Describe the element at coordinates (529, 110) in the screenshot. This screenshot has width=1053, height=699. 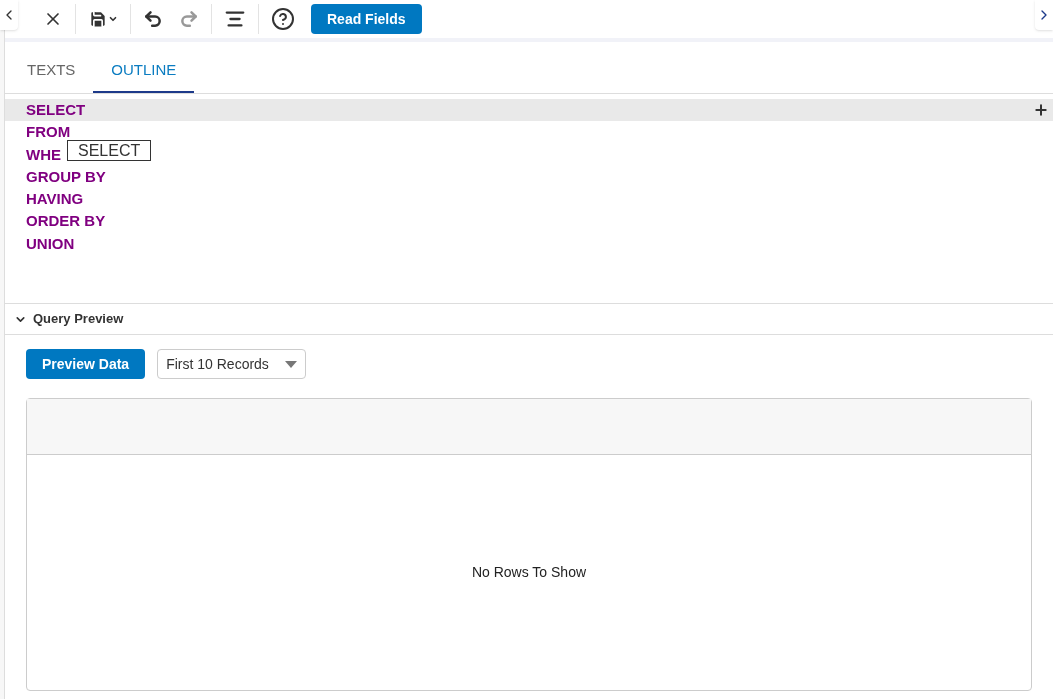
I see `outline-row: SELECT` at that location.